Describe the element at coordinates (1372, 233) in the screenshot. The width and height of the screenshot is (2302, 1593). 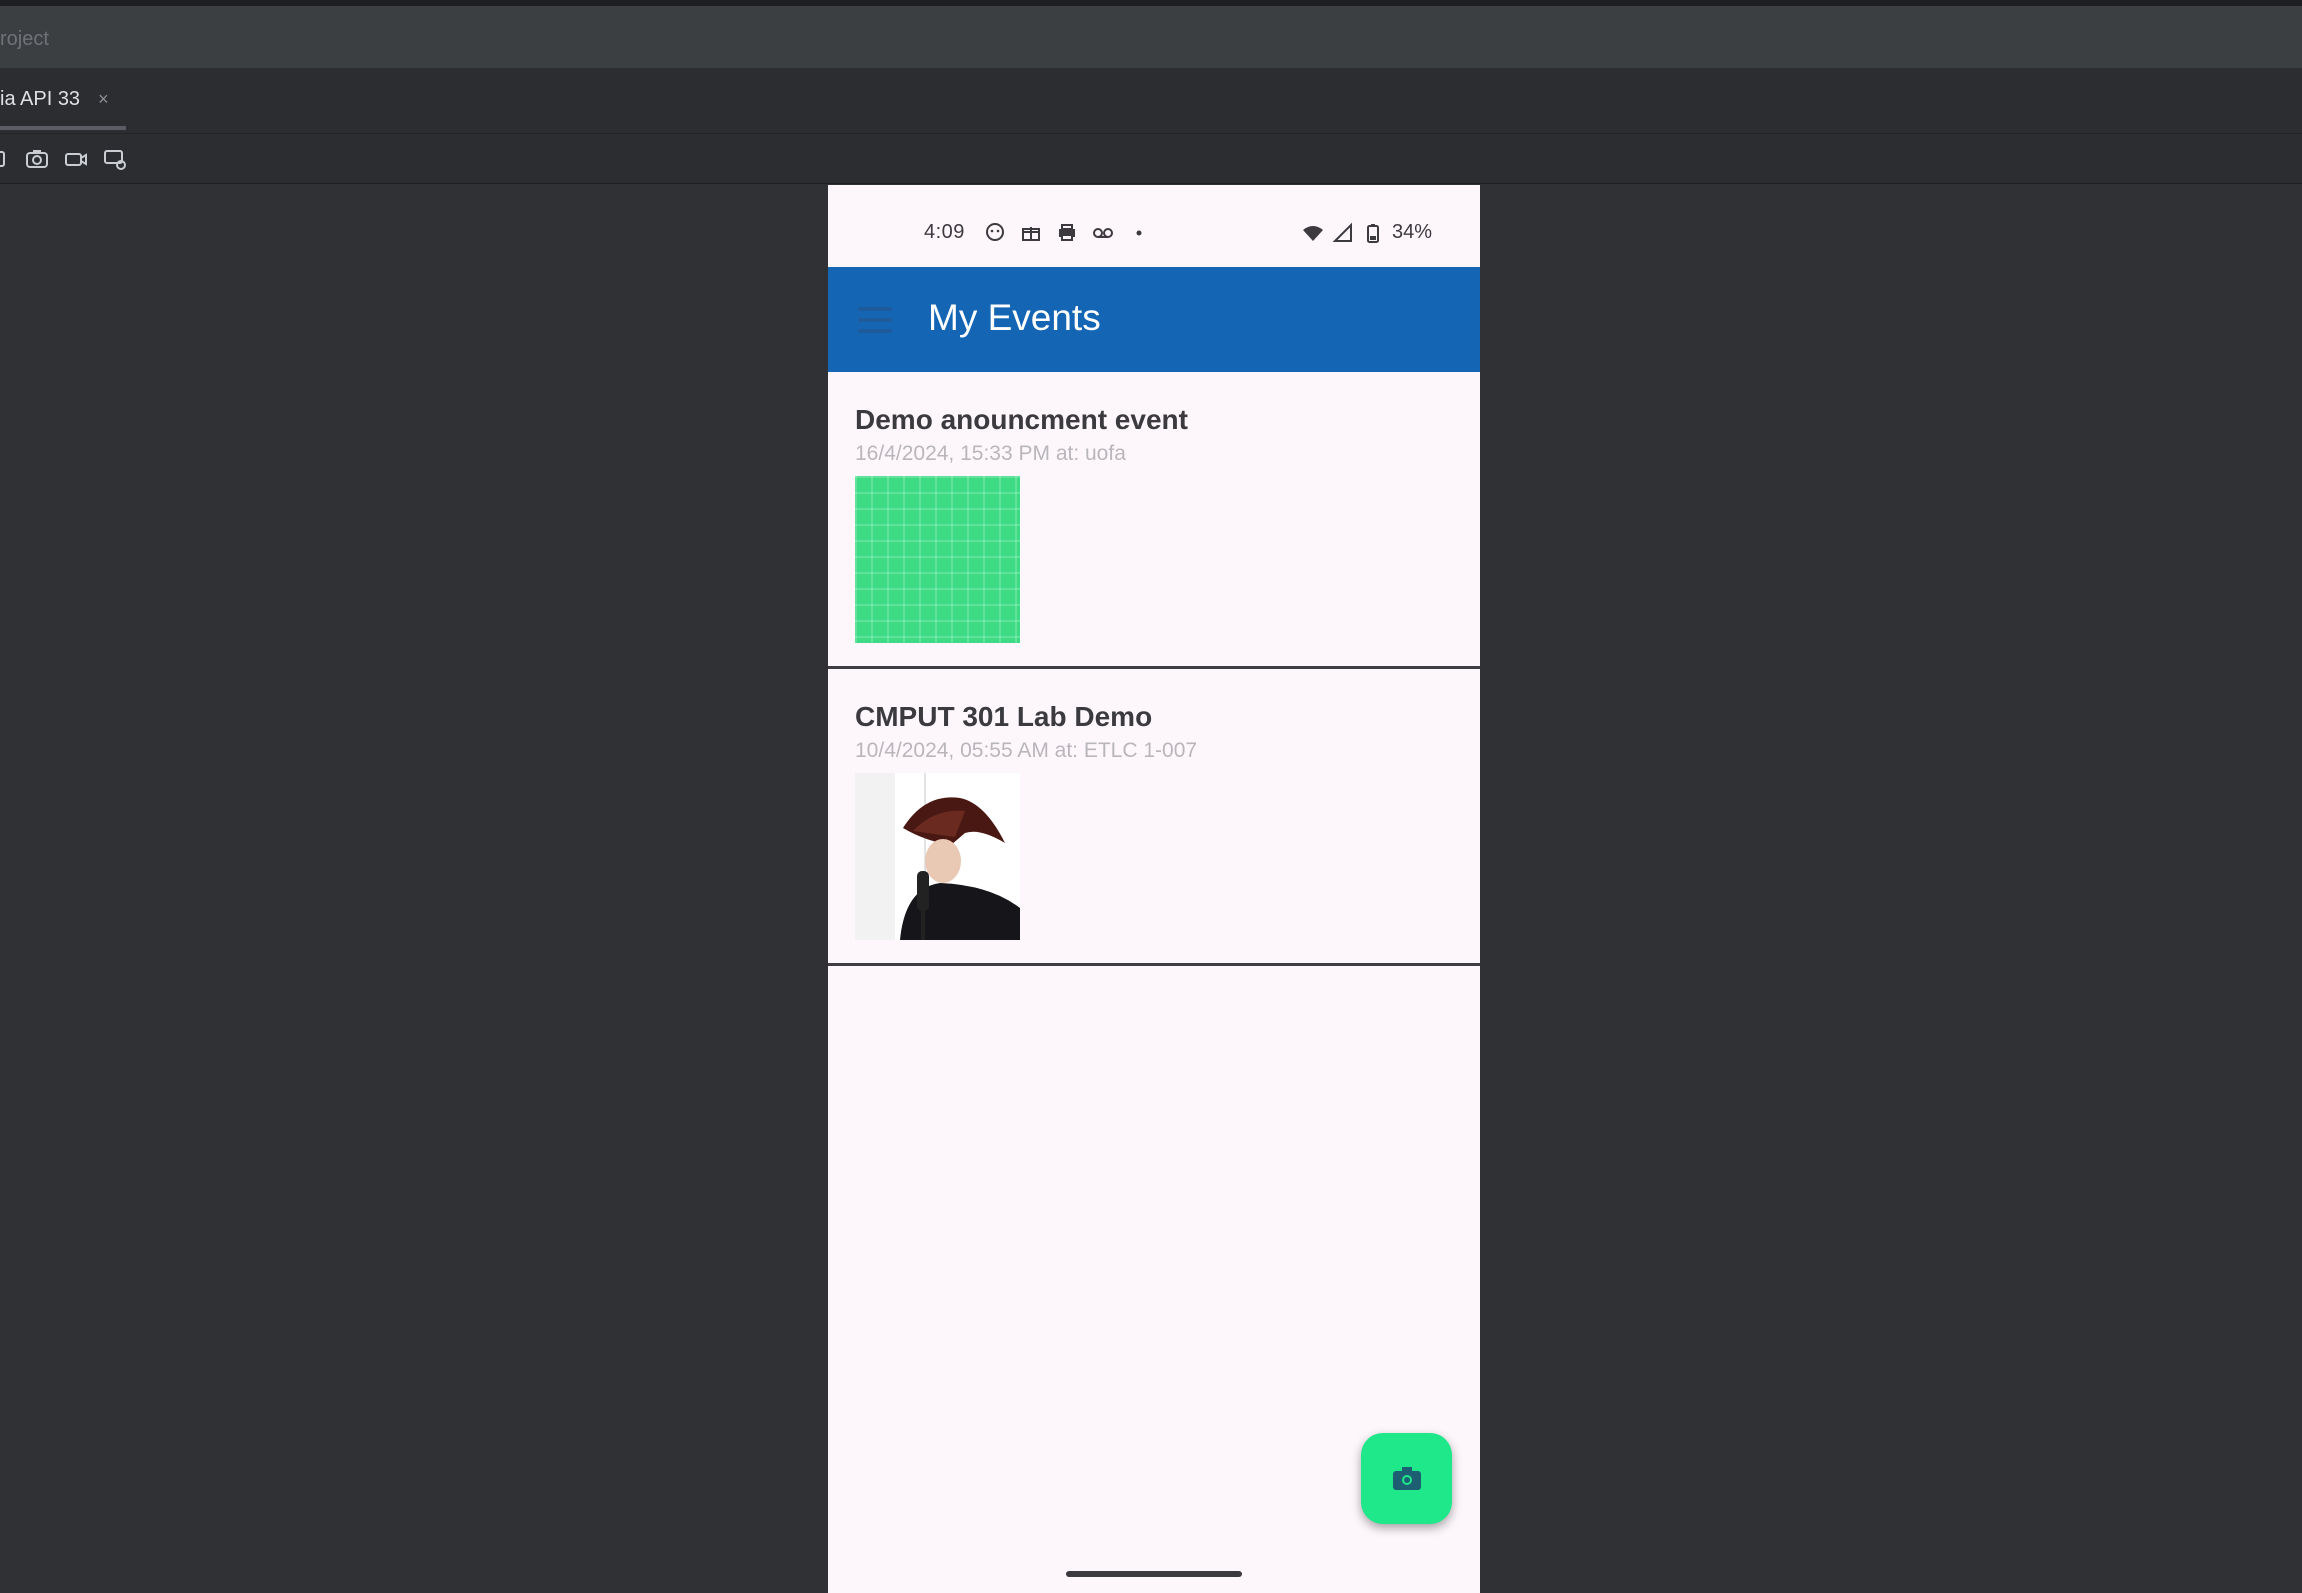
I see `battery-icon` at that location.